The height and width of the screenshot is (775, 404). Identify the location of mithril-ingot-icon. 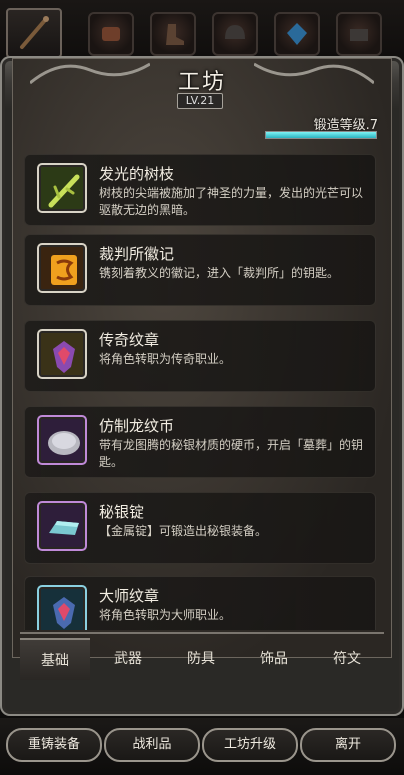
(64, 528).